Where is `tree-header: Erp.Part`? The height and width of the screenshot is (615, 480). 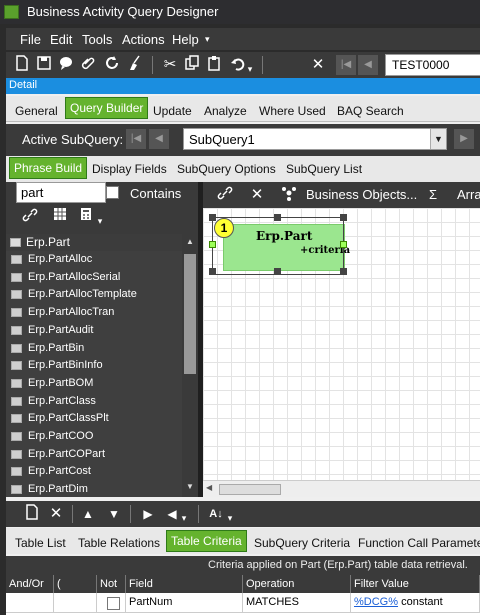 tree-header: Erp.Part is located at coordinates (102, 242).